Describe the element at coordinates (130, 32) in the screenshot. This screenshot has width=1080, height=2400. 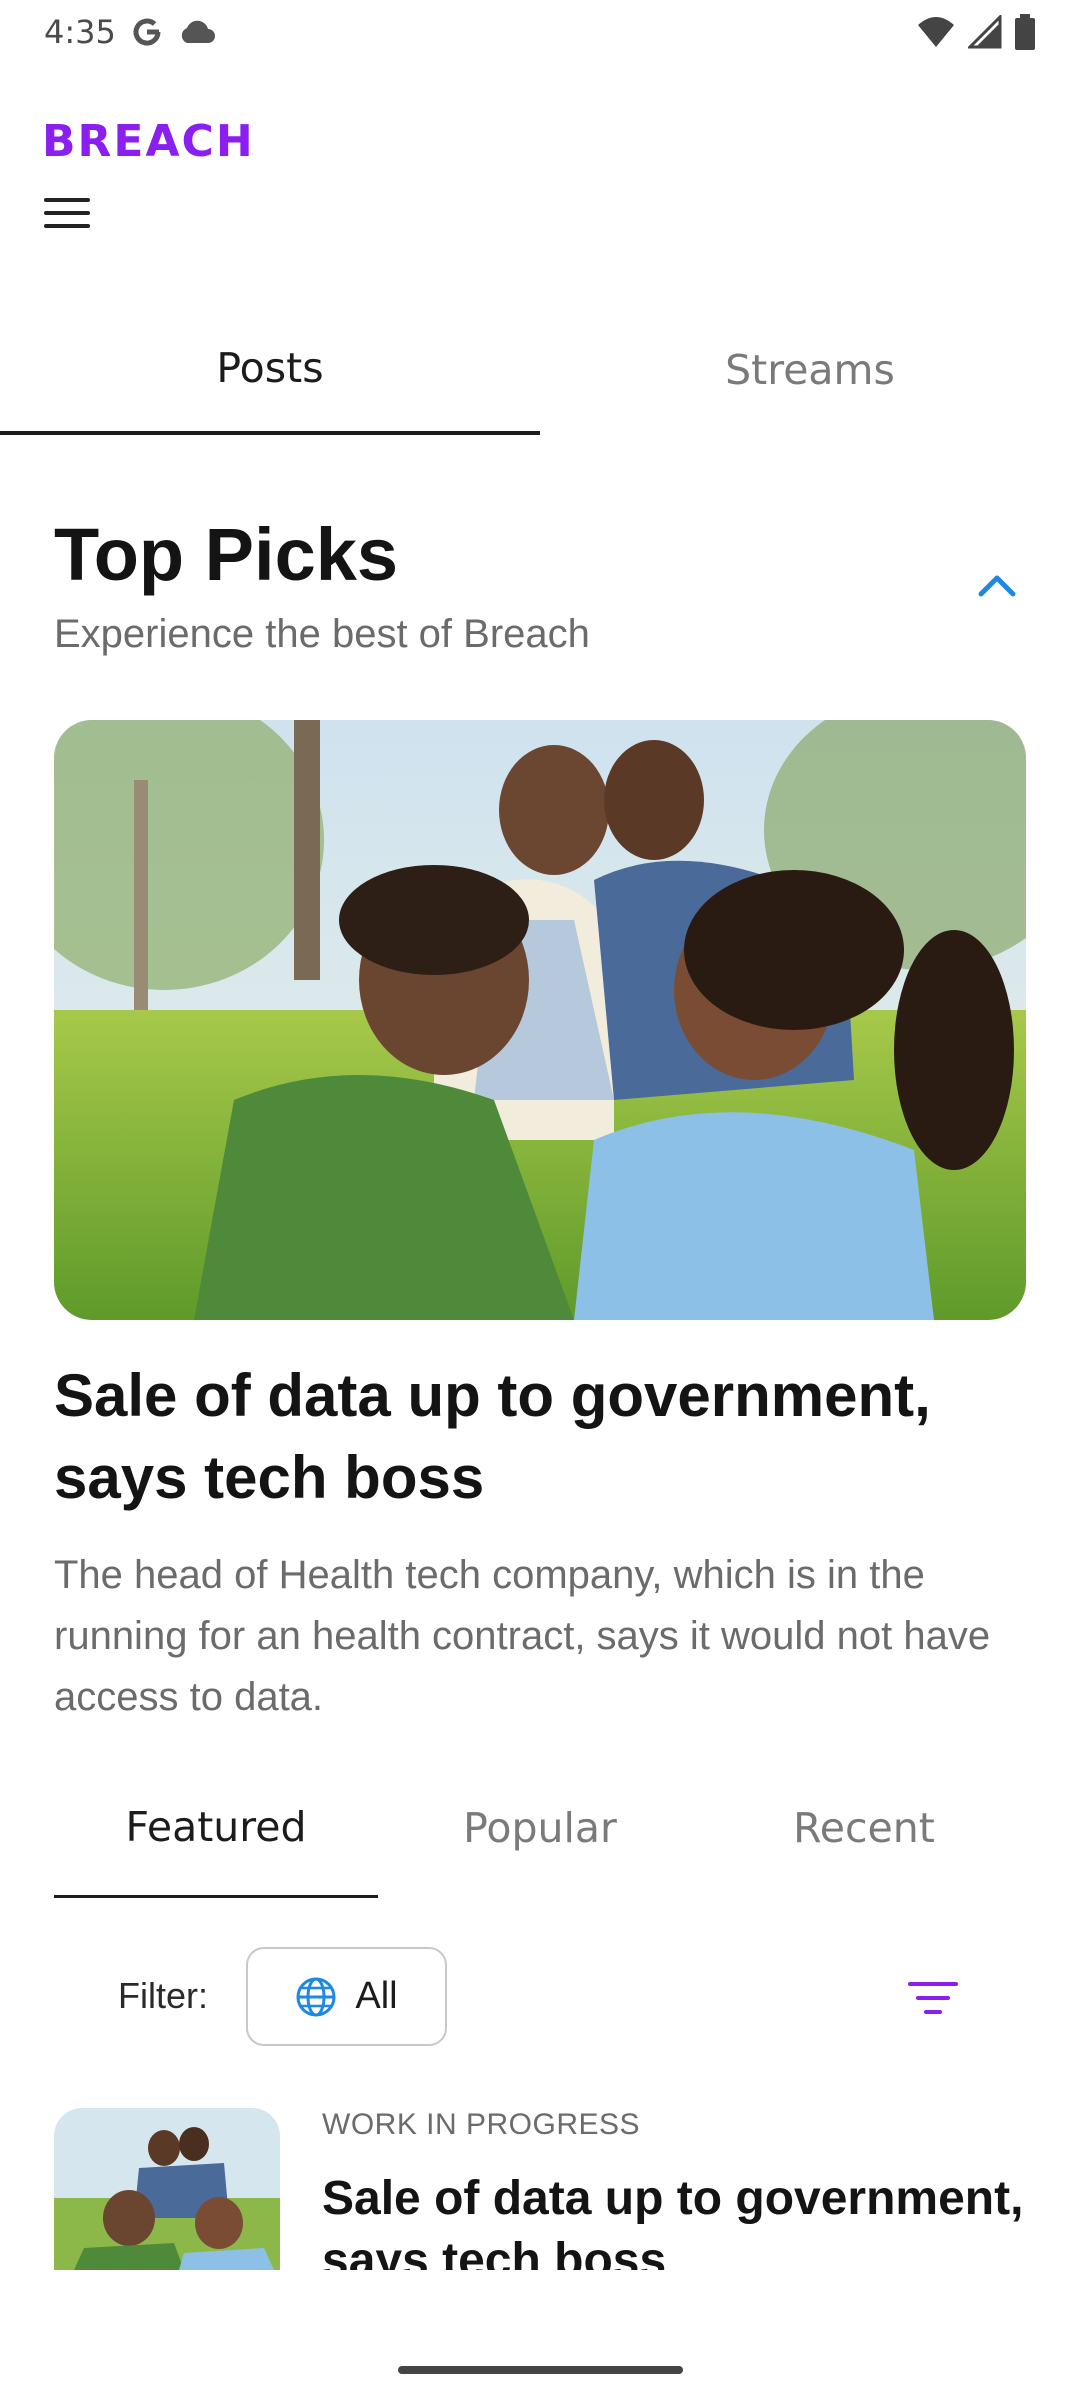
I see `status-left: 4:35` at that location.